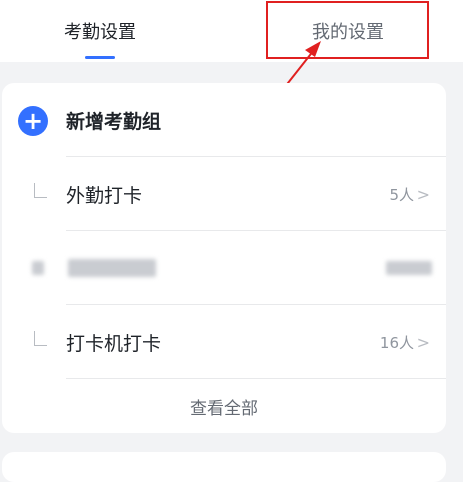 This screenshot has height=482, width=463. What do you see at coordinates (256, 378) in the screenshot?
I see `divider` at bounding box center [256, 378].